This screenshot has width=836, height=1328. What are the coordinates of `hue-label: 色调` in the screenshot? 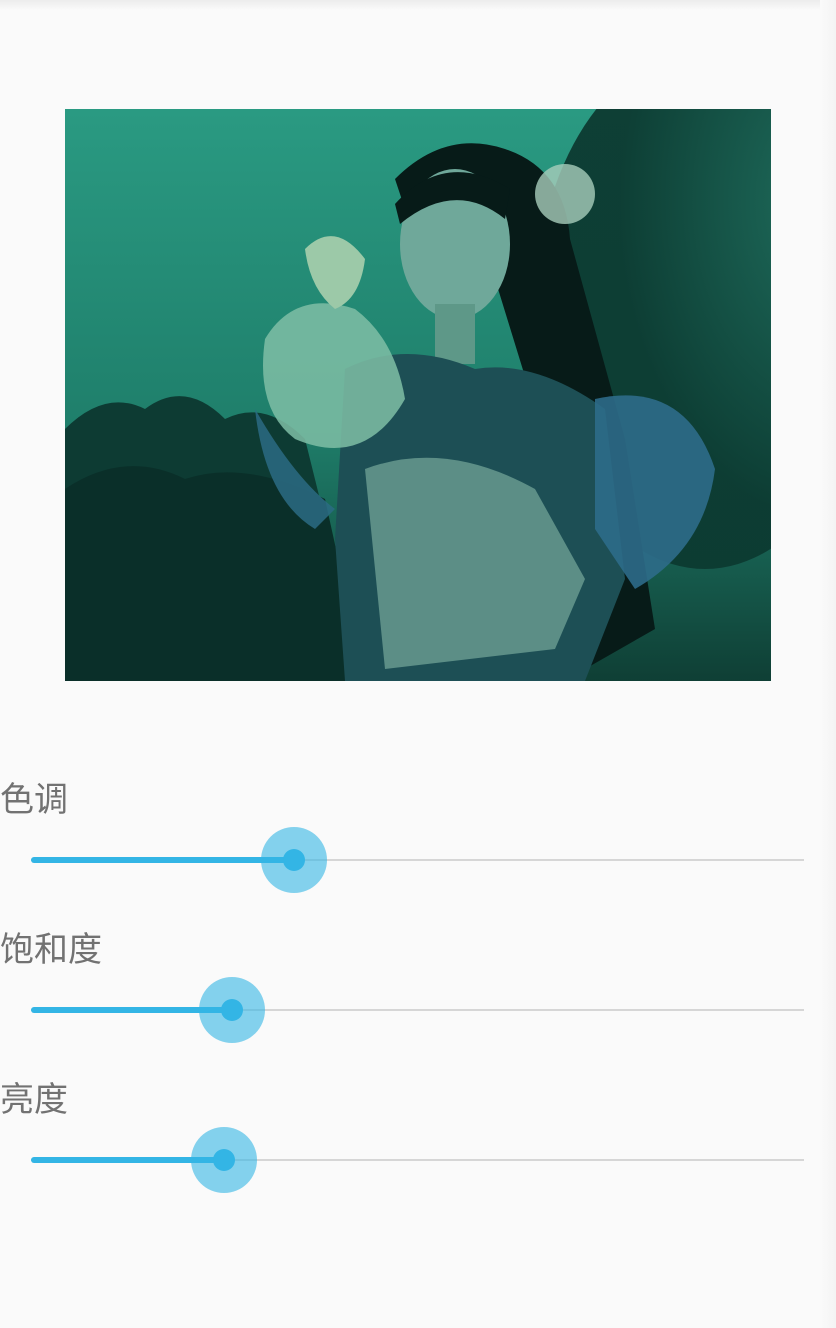 It's located at (34, 800).